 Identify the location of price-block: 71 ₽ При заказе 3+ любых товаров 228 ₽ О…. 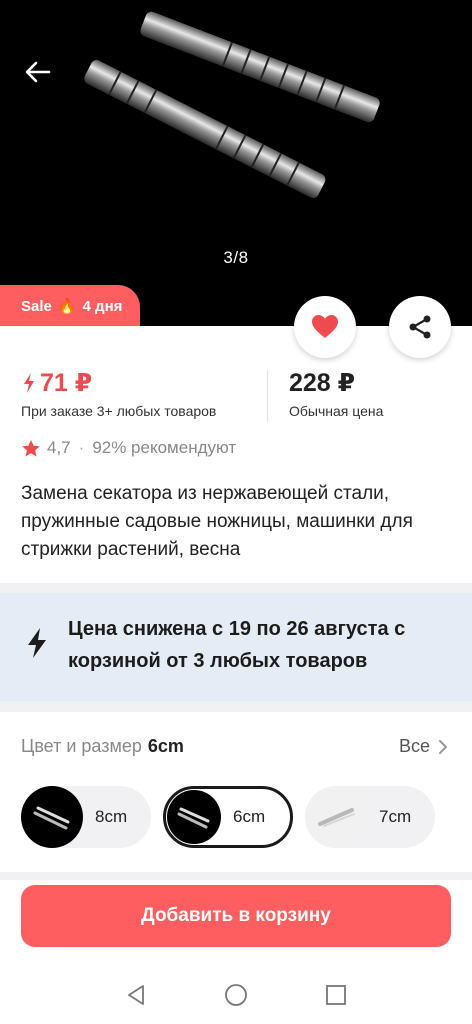
(236, 398).